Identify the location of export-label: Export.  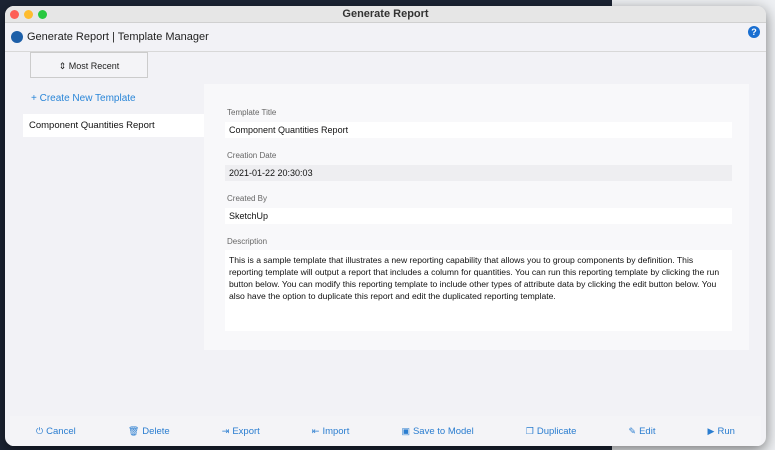
(246, 431).